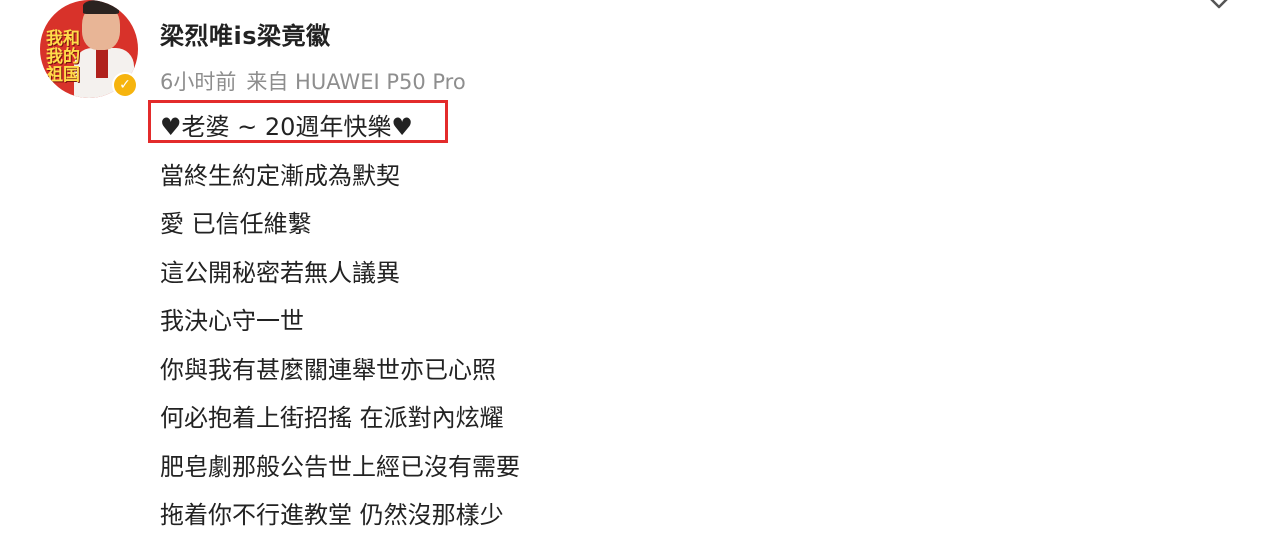 The width and height of the screenshot is (1282, 540). I want to click on avatar-stamp-text: 我和我的祖国, so click(63, 57).